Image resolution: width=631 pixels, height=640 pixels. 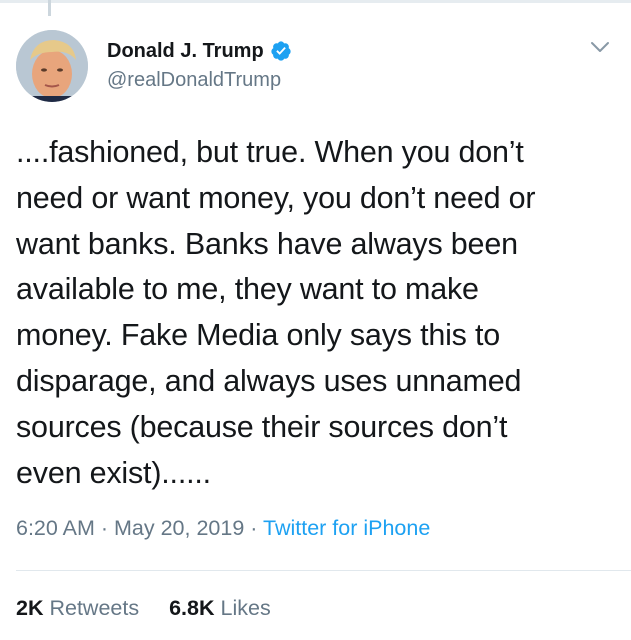 I want to click on author-handle: @realDonaldTrump, so click(x=199, y=80).